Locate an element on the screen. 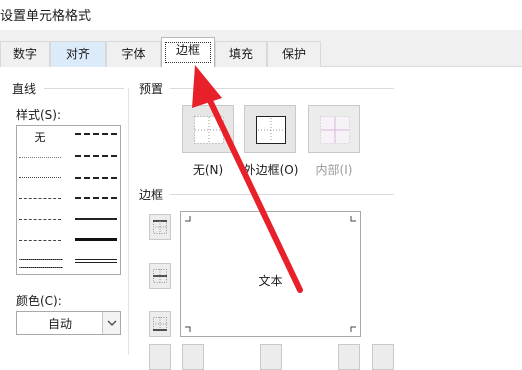  border-top-button is located at coordinates (160, 227).